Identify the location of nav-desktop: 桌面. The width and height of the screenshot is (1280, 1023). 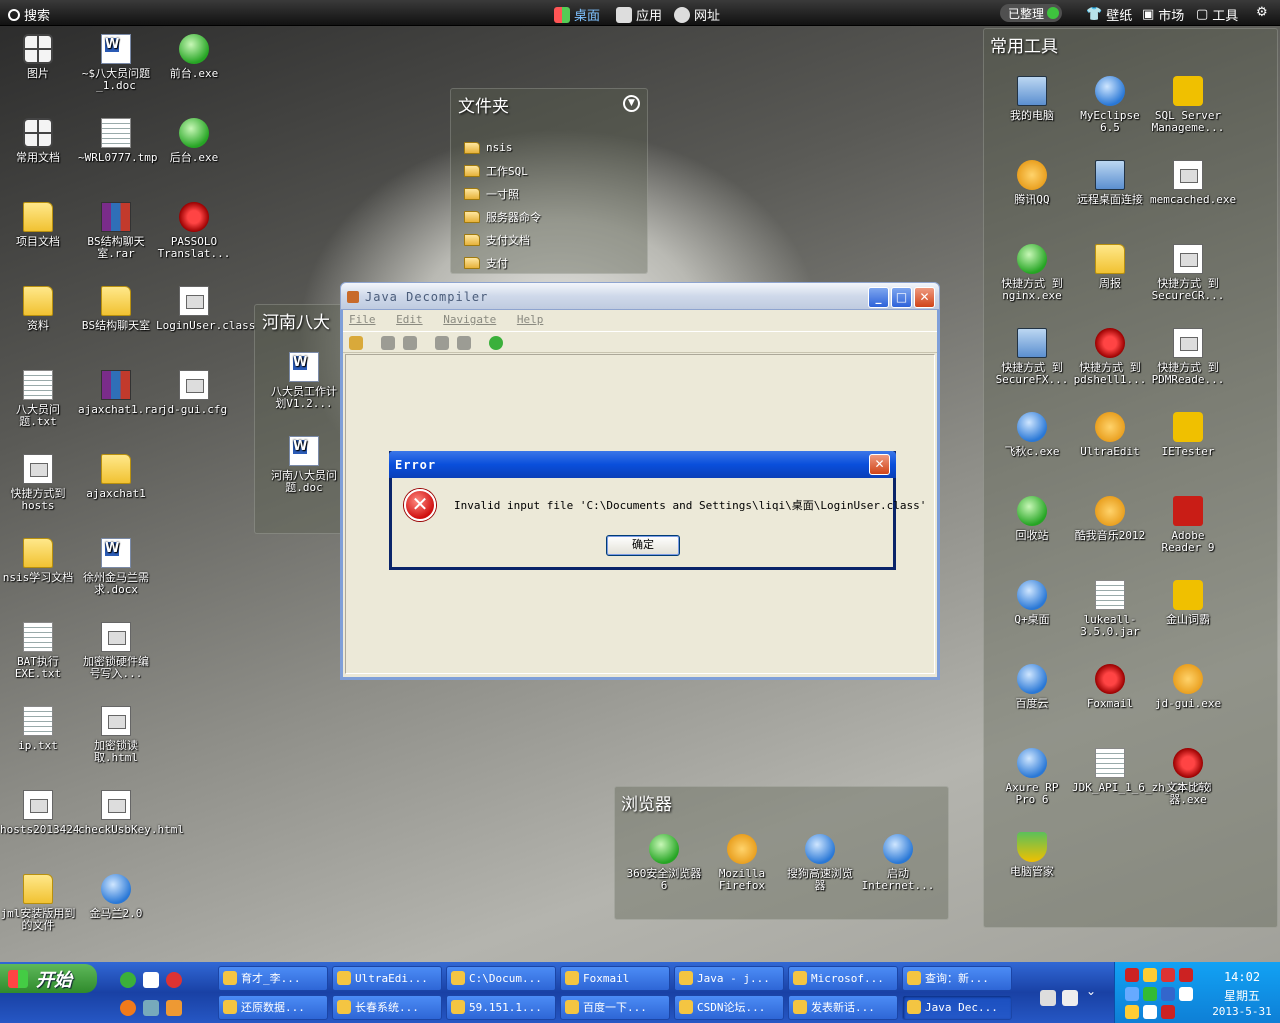
(577, 14).